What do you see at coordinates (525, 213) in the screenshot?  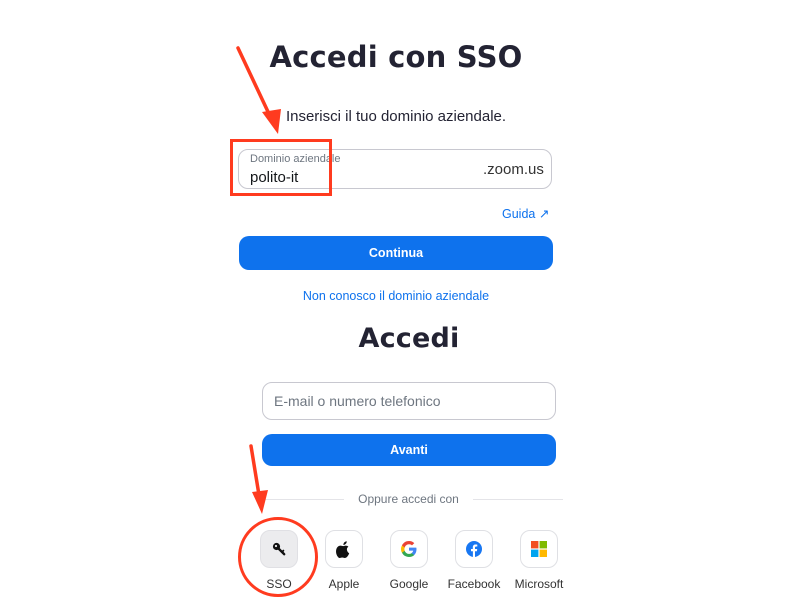 I see `help-link: Guida ↗` at bounding box center [525, 213].